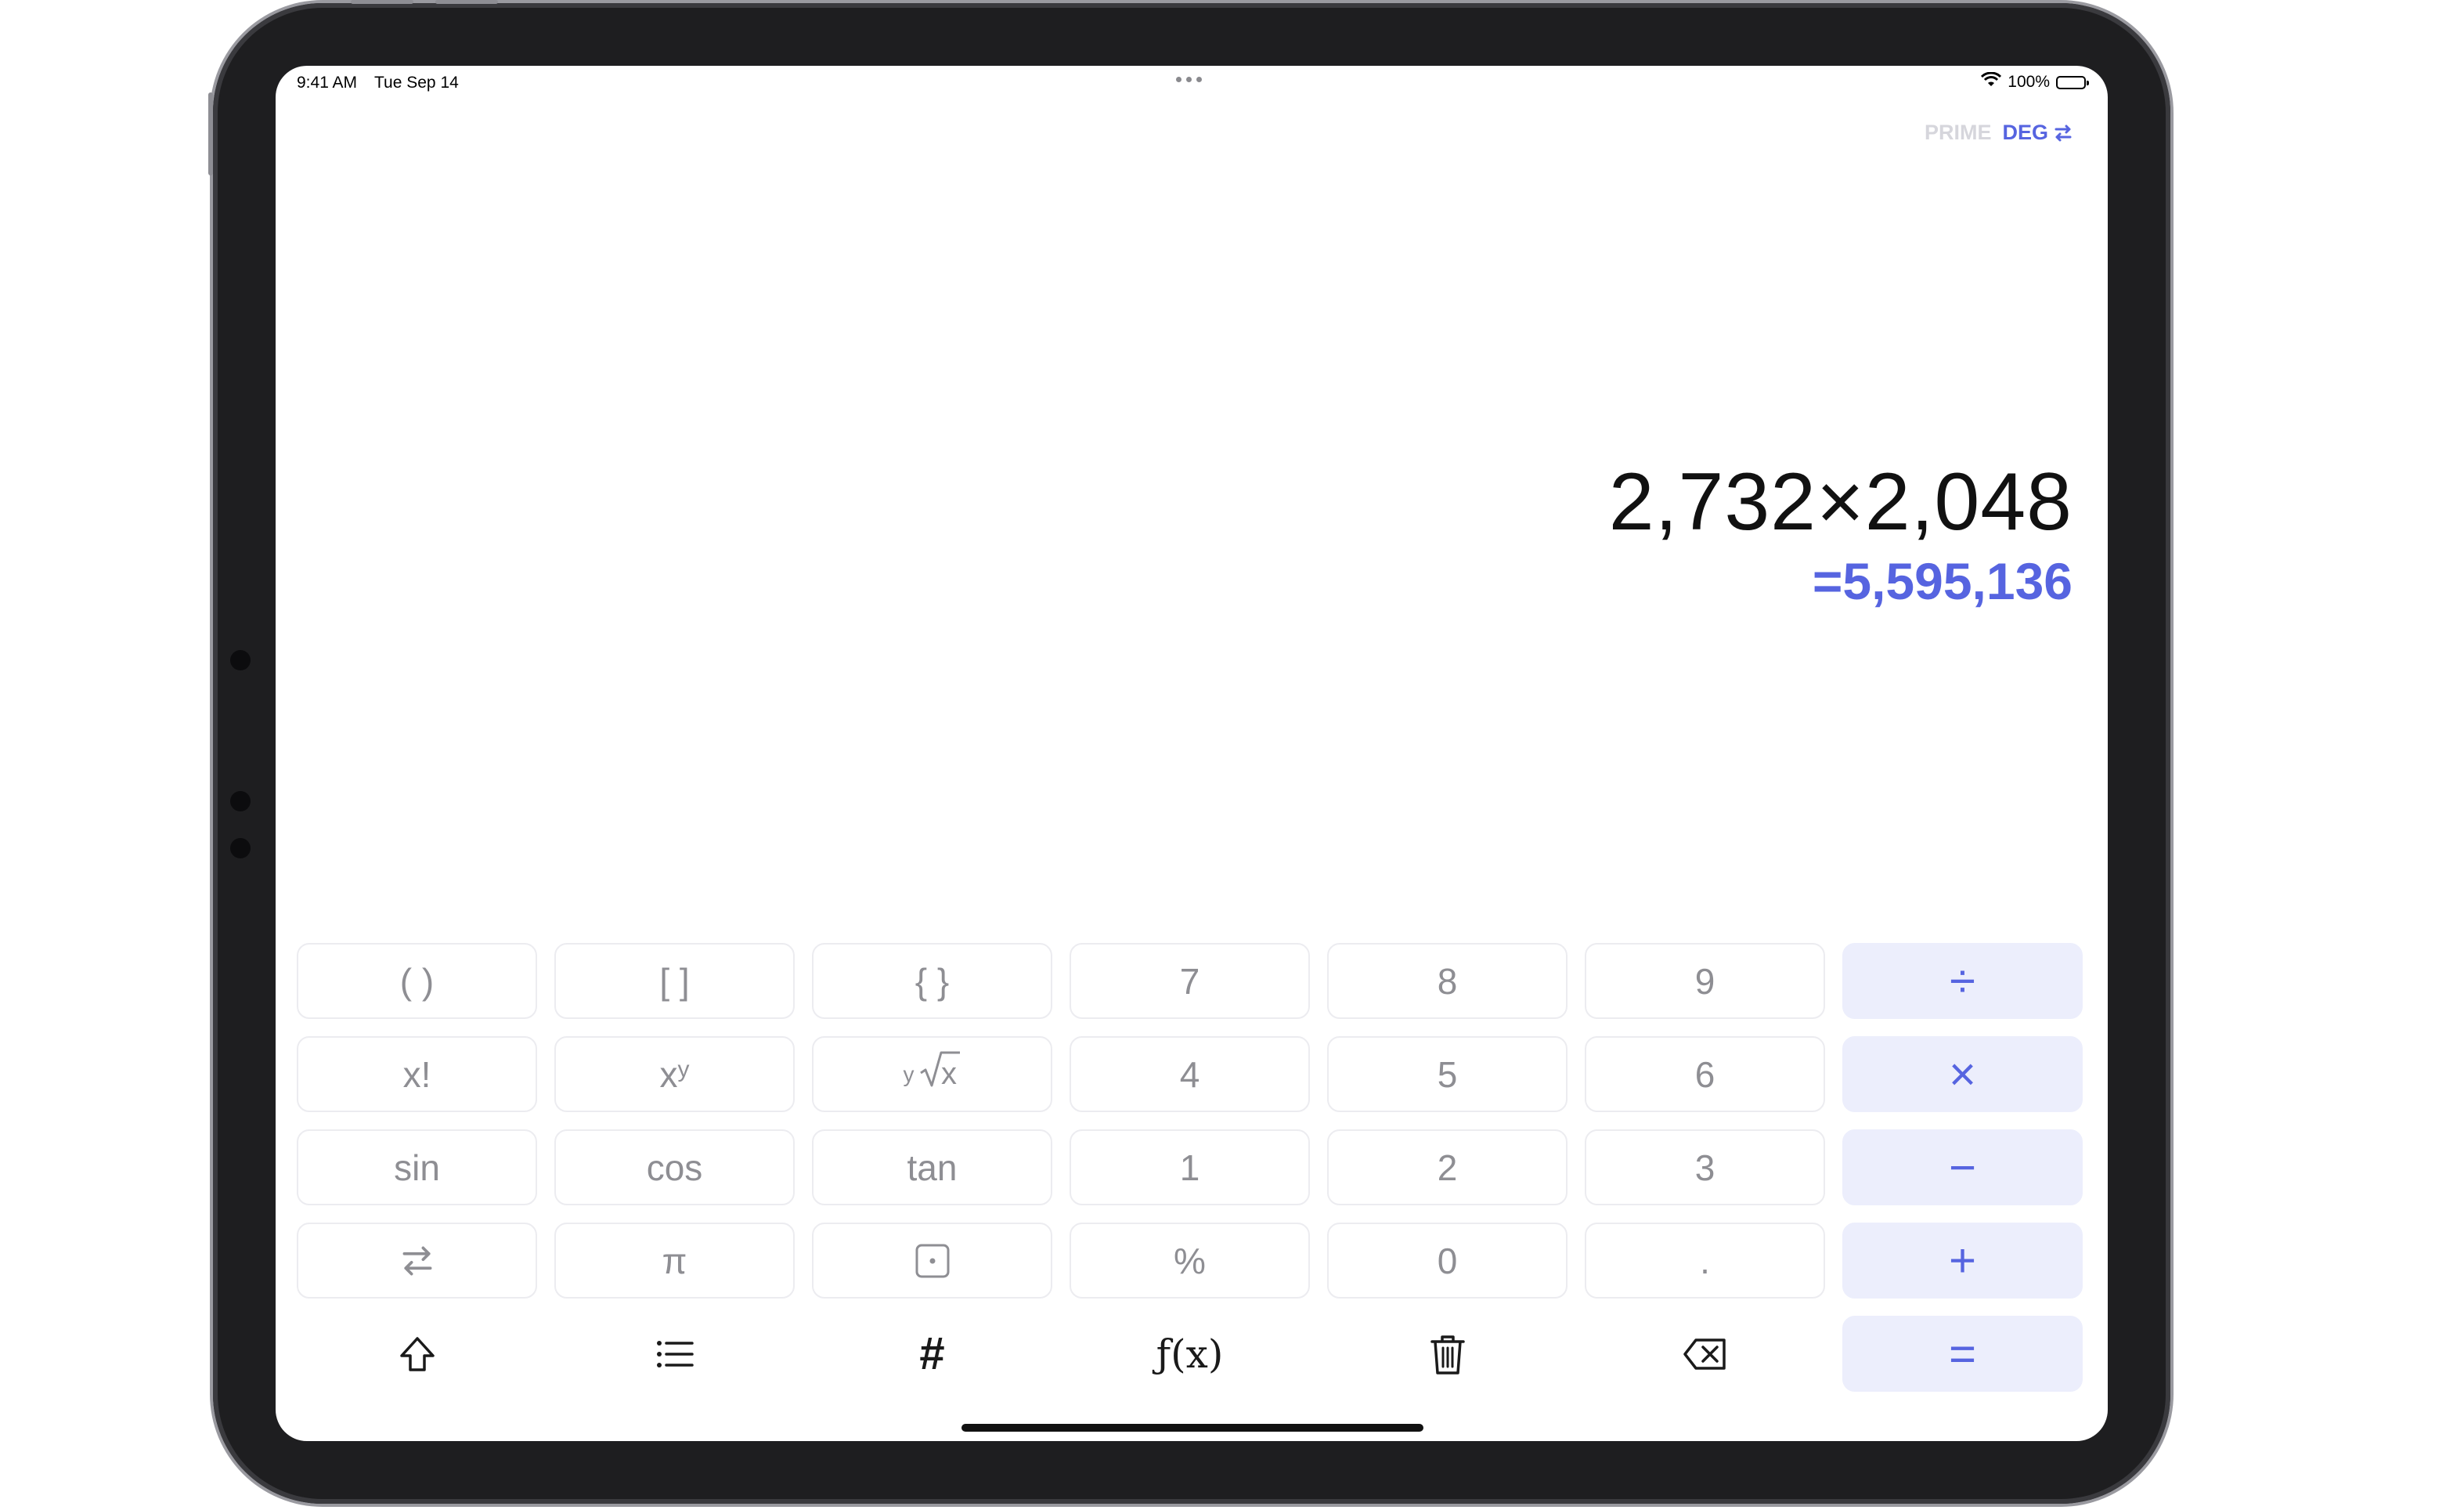  What do you see at coordinates (1447, 981) in the screenshot?
I see `digit-8-key: 8` at bounding box center [1447, 981].